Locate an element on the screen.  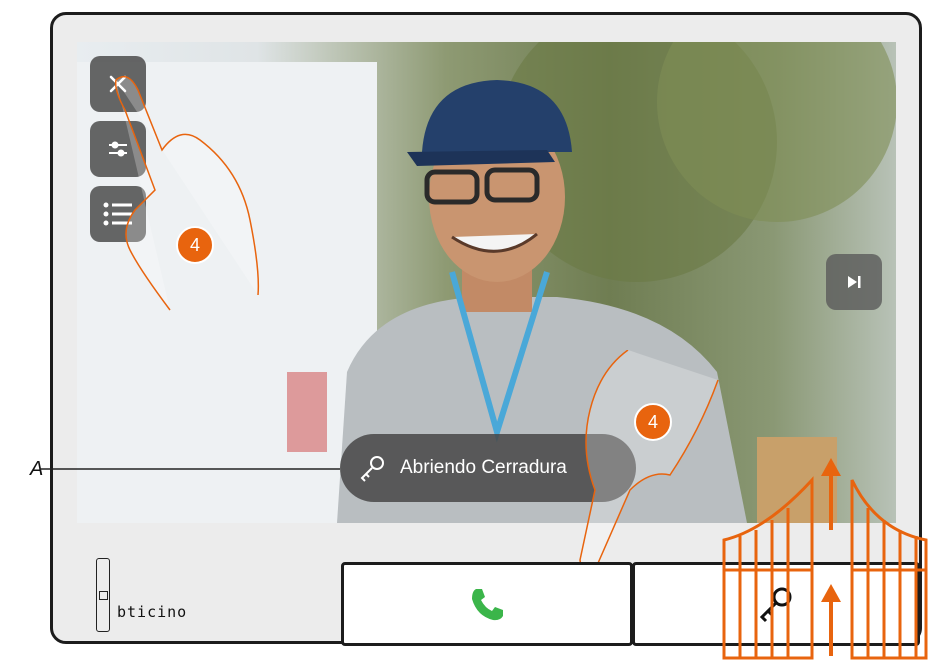
callout-line is located at coordinates (190, 469).